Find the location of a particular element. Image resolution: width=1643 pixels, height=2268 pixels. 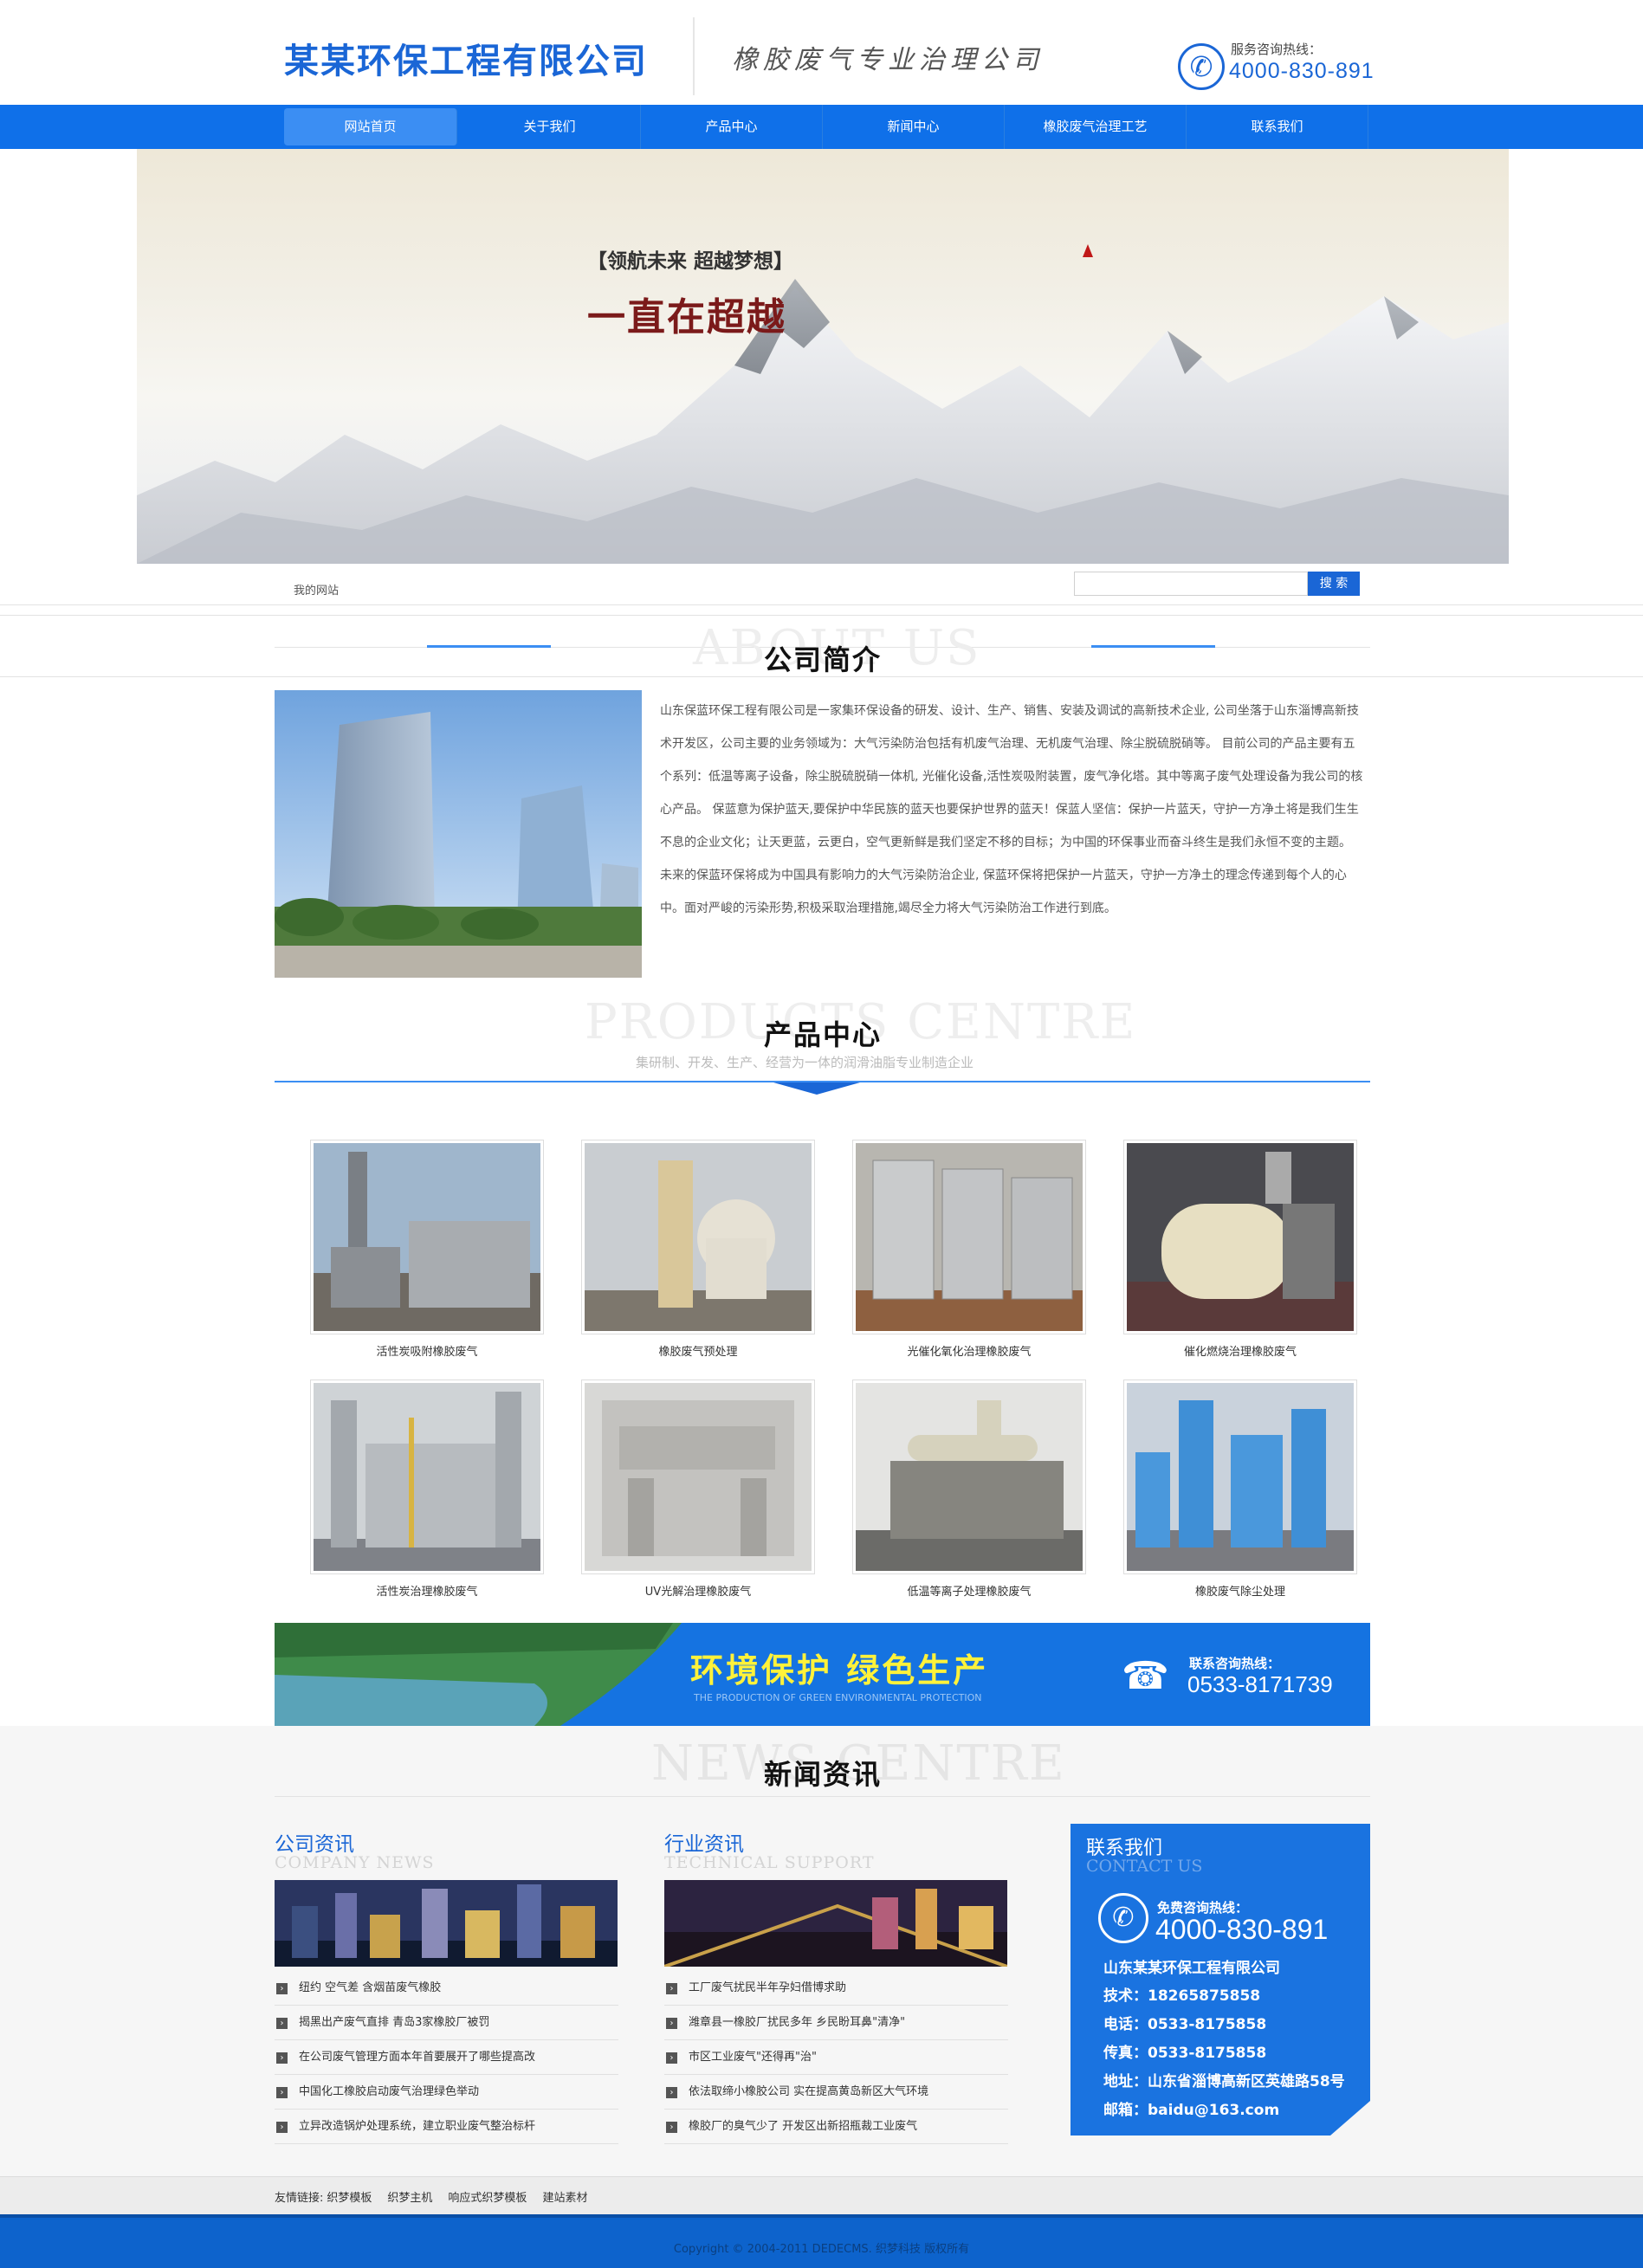

products-title: 产品中心 is located at coordinates (823, 1034).